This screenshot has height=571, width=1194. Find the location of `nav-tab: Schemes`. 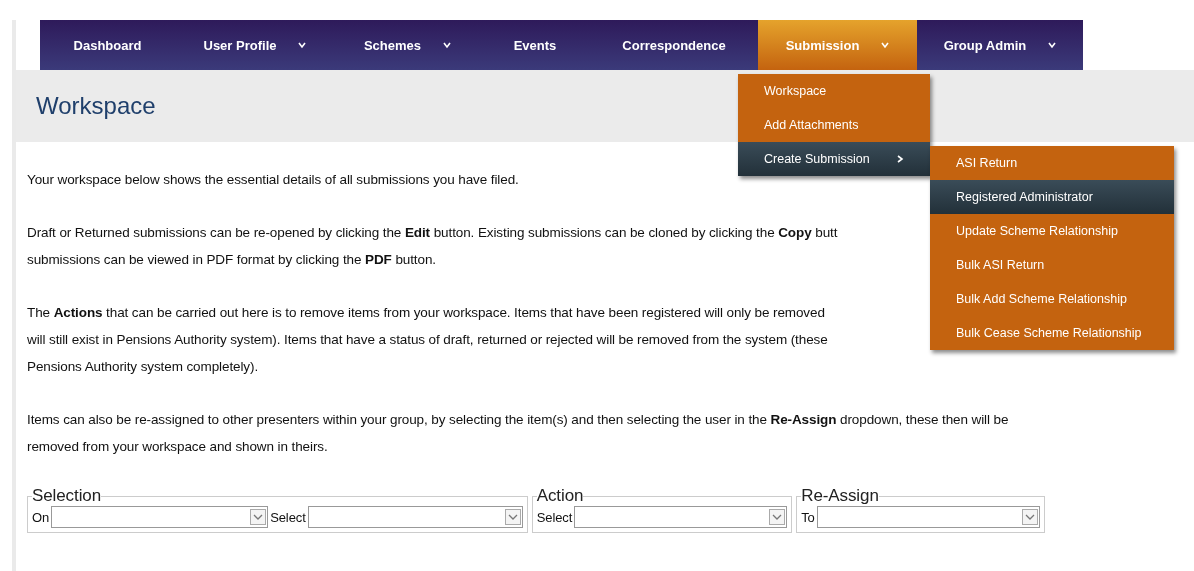

nav-tab: Schemes is located at coordinates (407, 45).